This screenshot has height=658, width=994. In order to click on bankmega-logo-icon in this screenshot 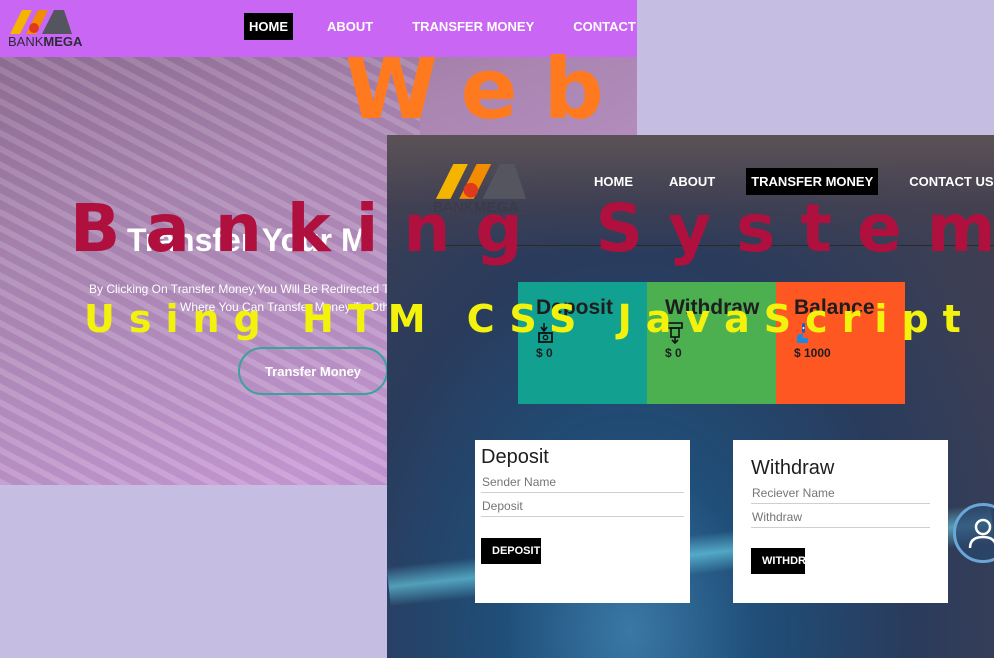, I will do `click(41, 22)`.